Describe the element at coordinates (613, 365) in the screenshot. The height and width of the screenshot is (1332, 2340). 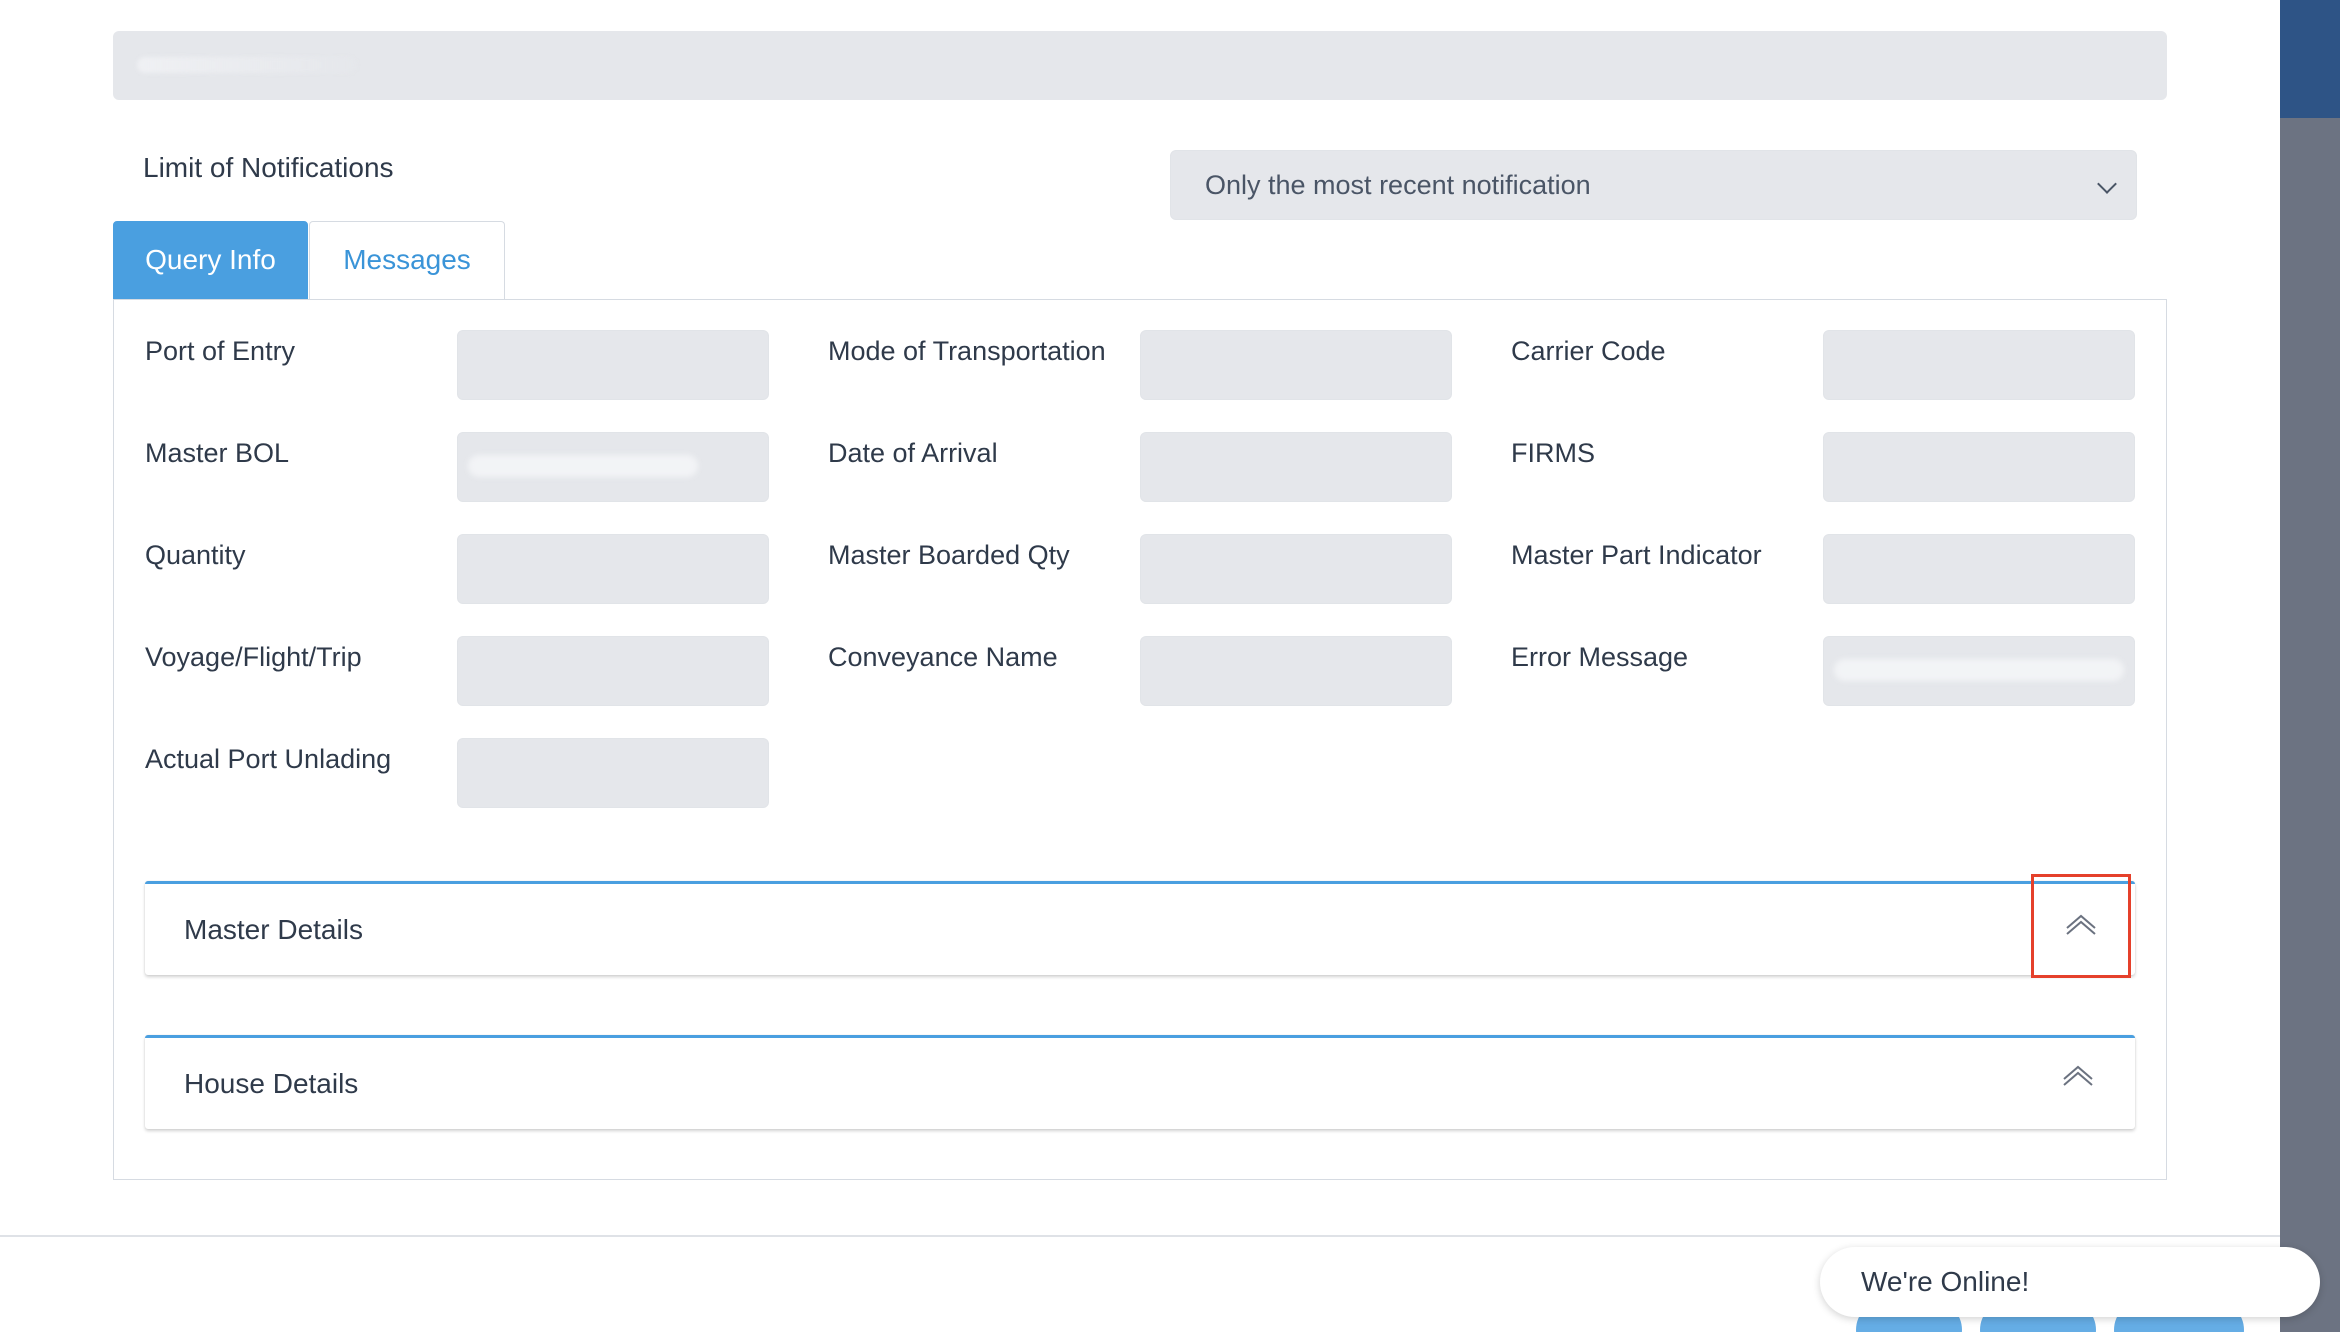
I see `port-of-entry-field` at that location.